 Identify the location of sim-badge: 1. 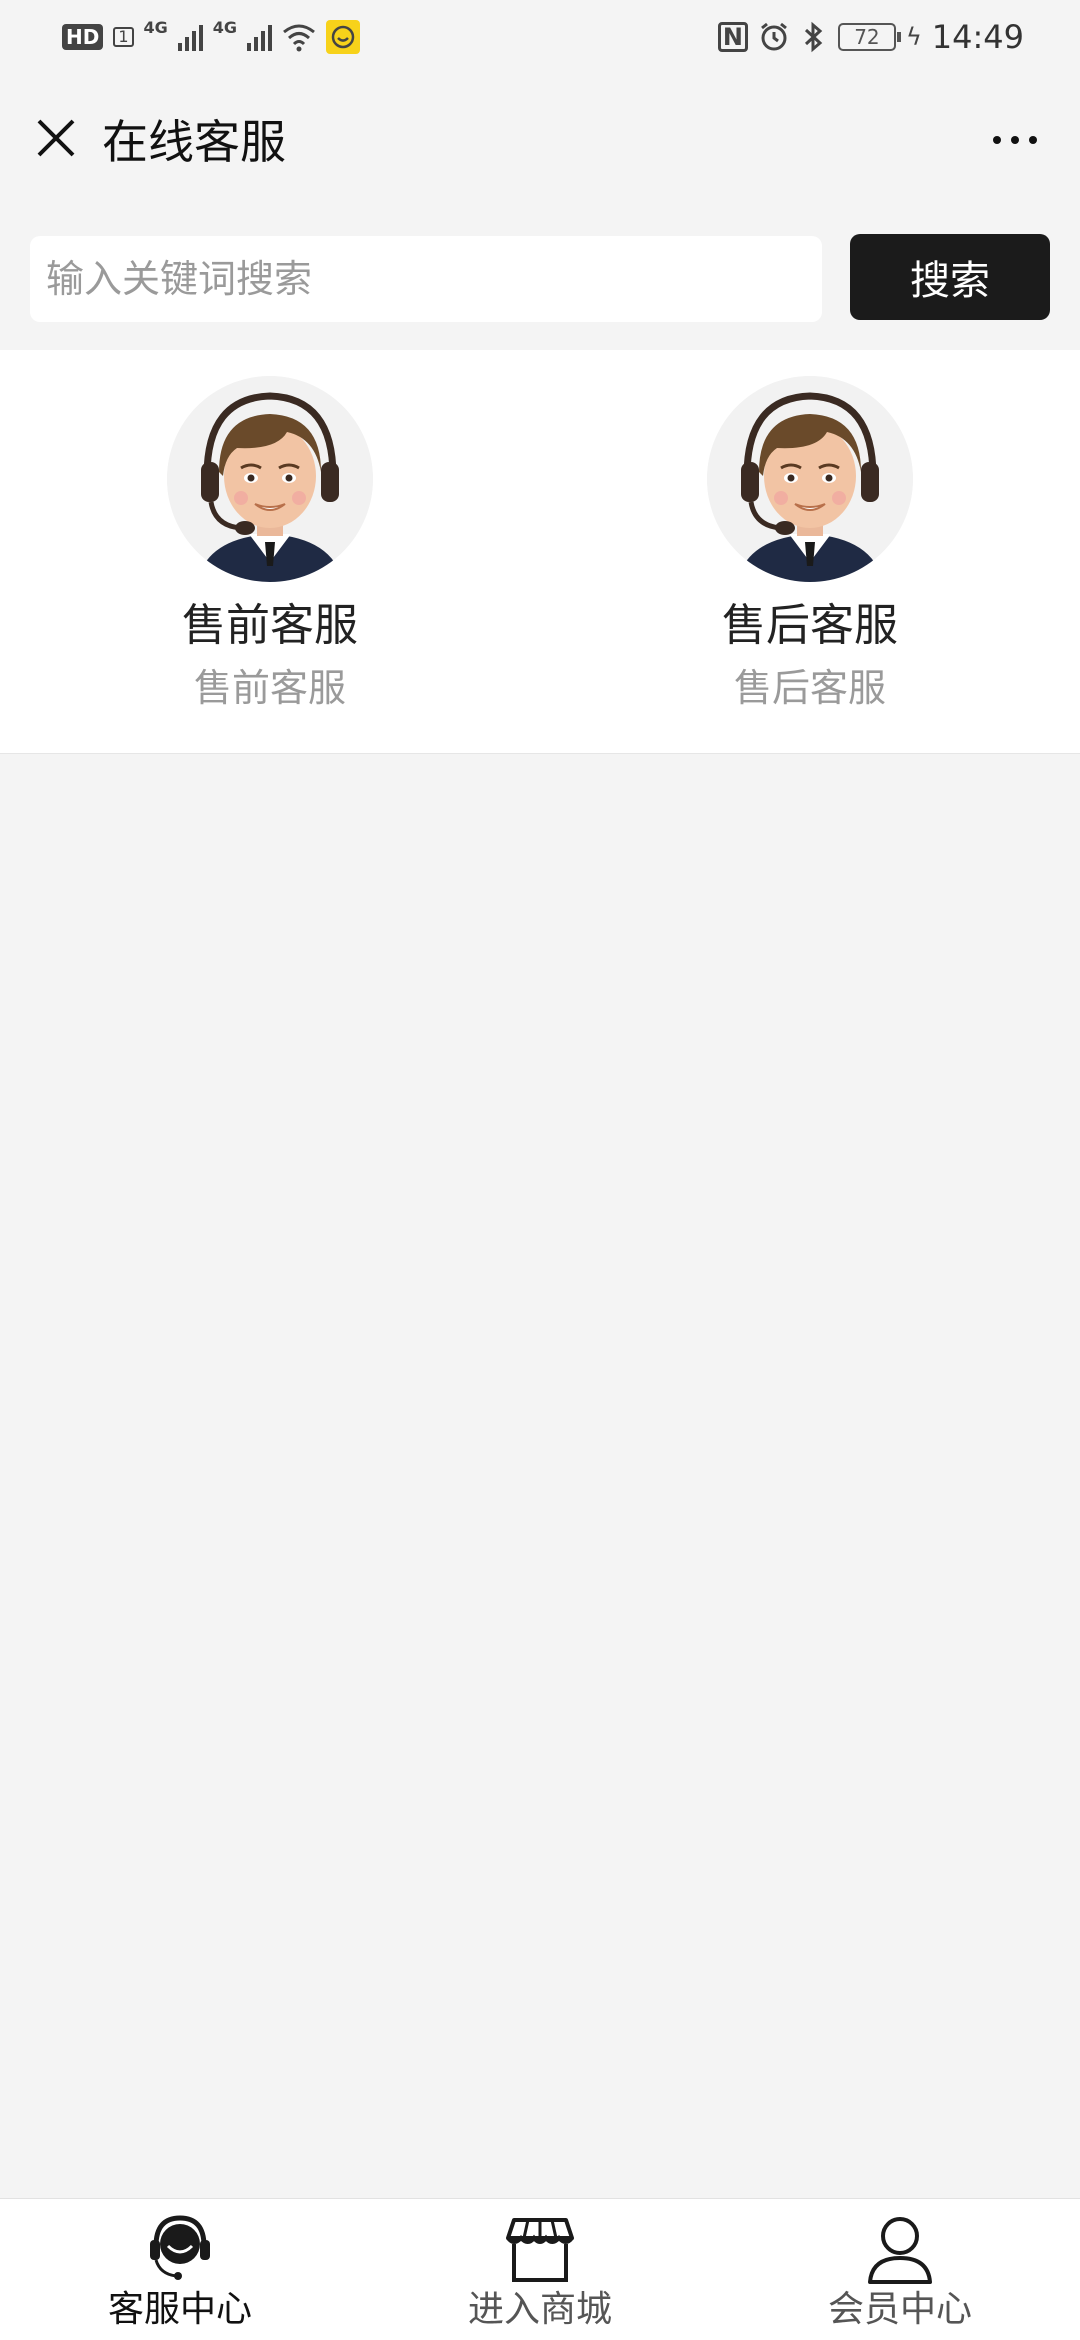
(123, 37).